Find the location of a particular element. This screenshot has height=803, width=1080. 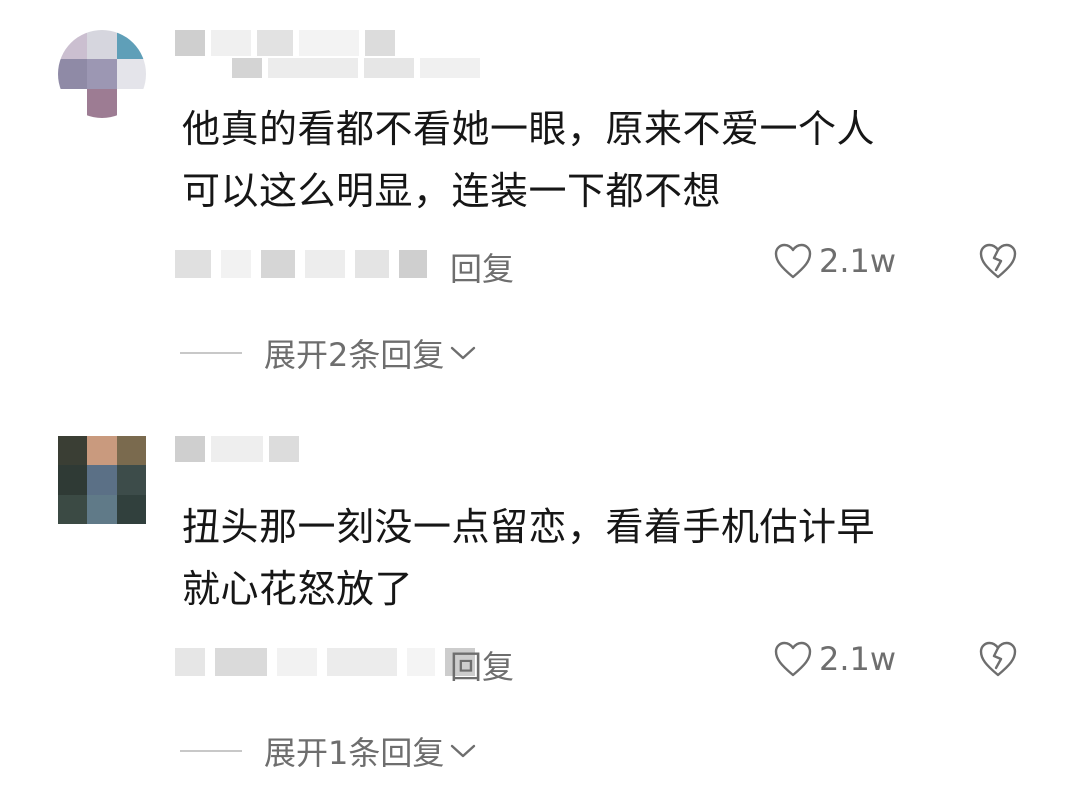

comment-text: 扭头那一刻没一点留恋，看着手机估计早 就心花怒放了 is located at coordinates (597, 558).